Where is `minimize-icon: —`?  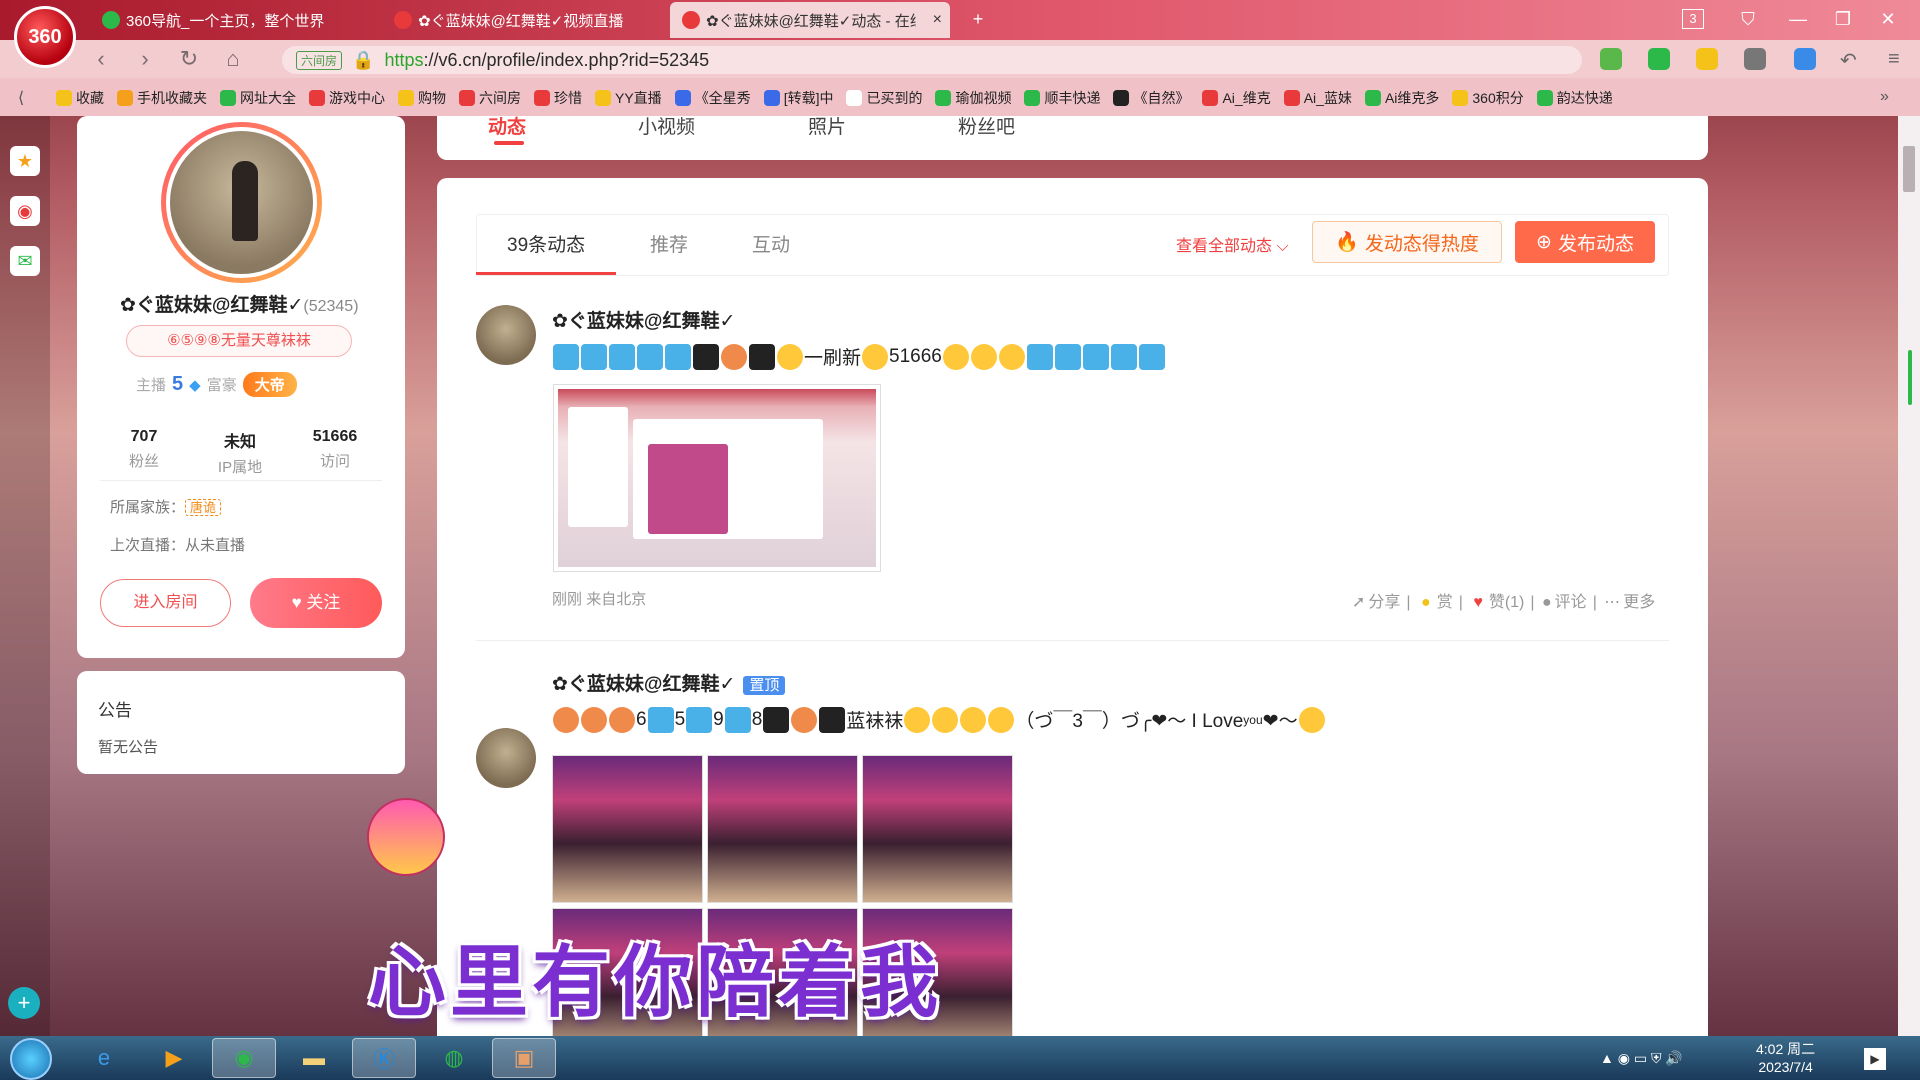
minimize-icon: — is located at coordinates (1798, 19).